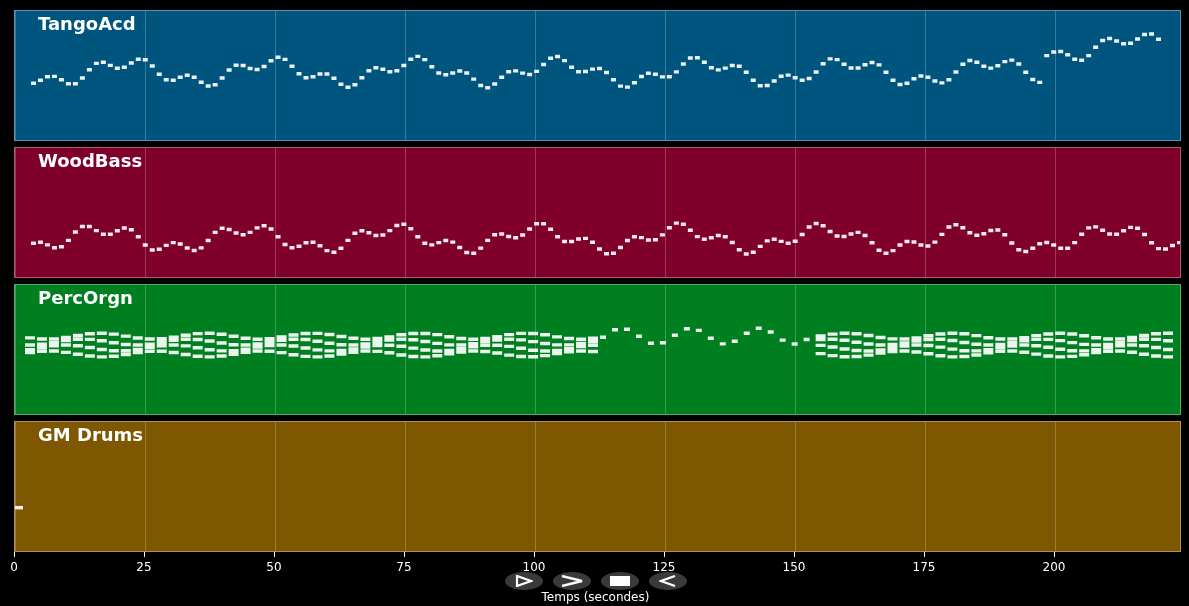  Describe the element at coordinates (91, 434) in the screenshot. I see `track-name: GM Drums` at that location.